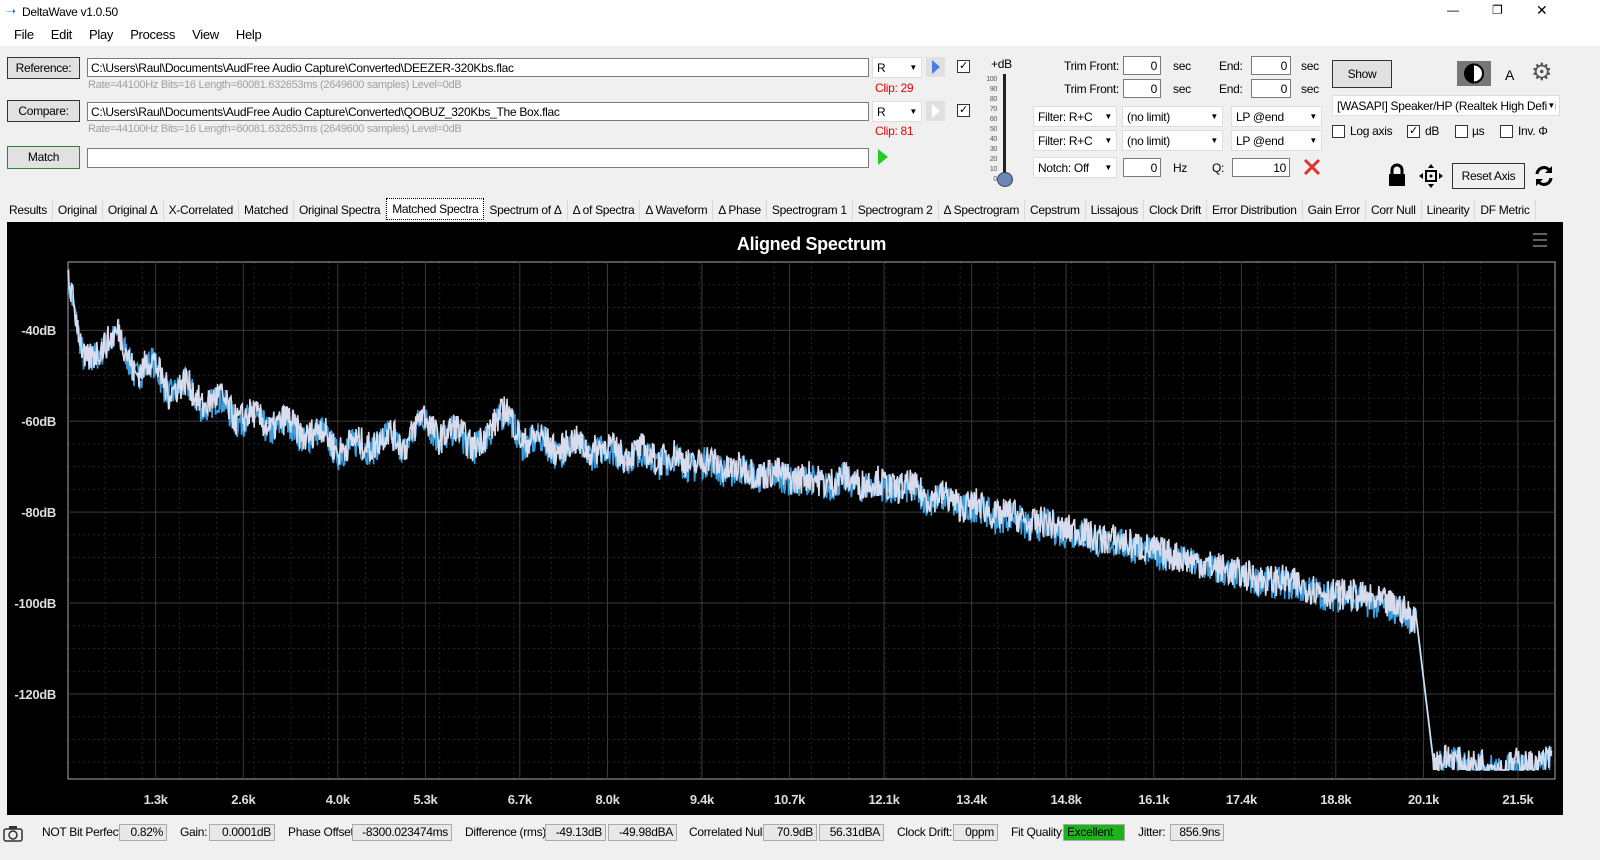 This screenshot has width=1600, height=860. I want to click on level-slider-thumb, so click(1005, 179).